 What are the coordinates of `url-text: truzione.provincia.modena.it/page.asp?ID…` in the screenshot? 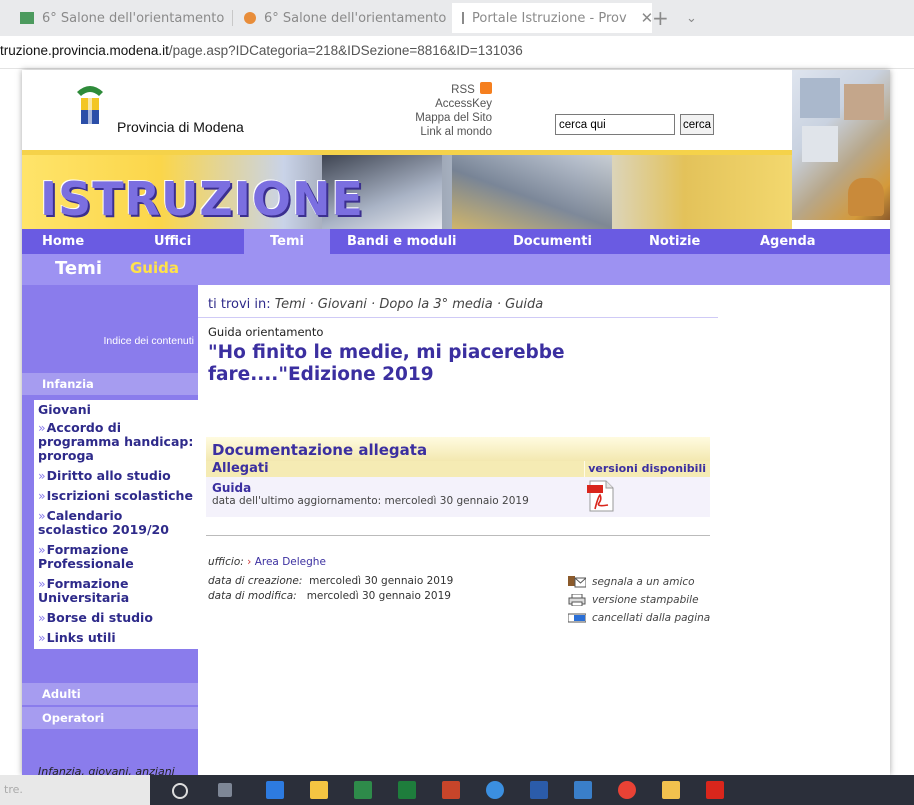 It's located at (261, 50).